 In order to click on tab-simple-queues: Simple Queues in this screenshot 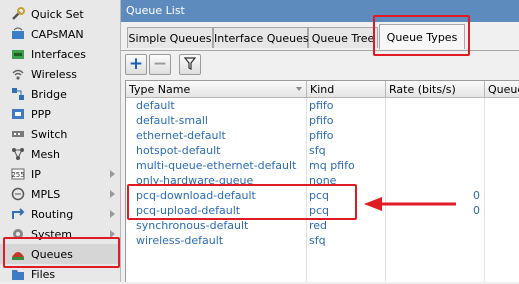, I will do `click(170, 37)`.